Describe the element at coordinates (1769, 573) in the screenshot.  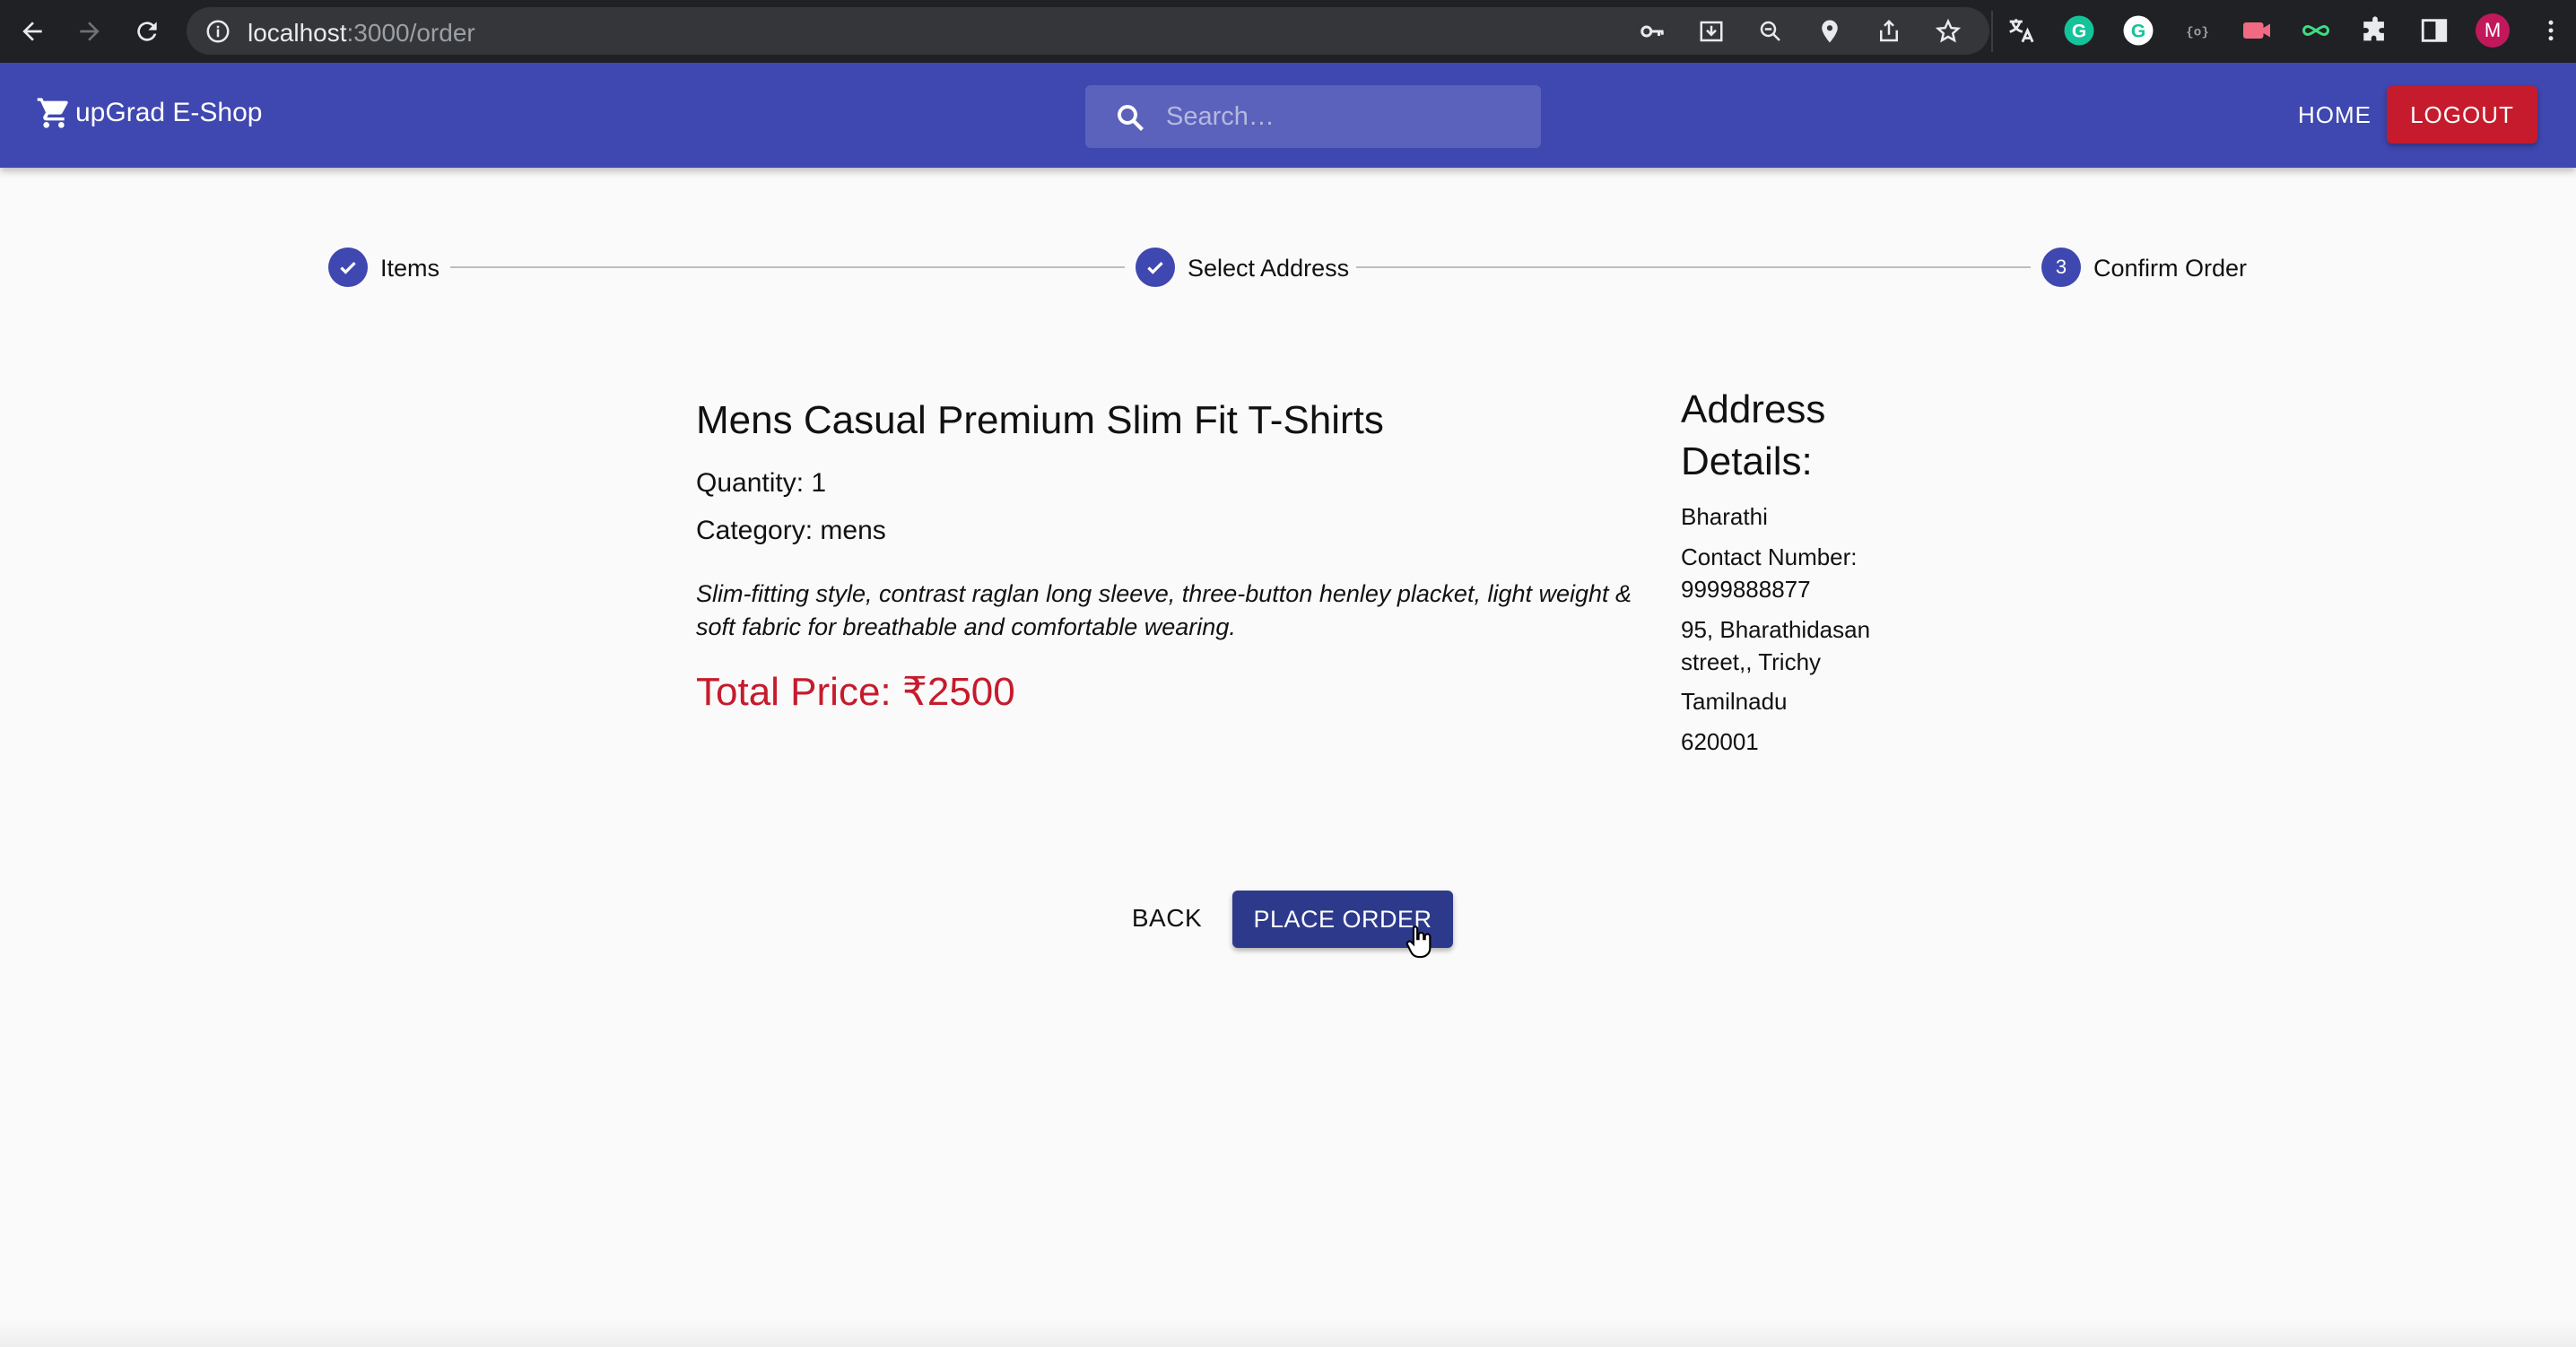
I see `address-contact: Contact Number: 9999888877` at that location.